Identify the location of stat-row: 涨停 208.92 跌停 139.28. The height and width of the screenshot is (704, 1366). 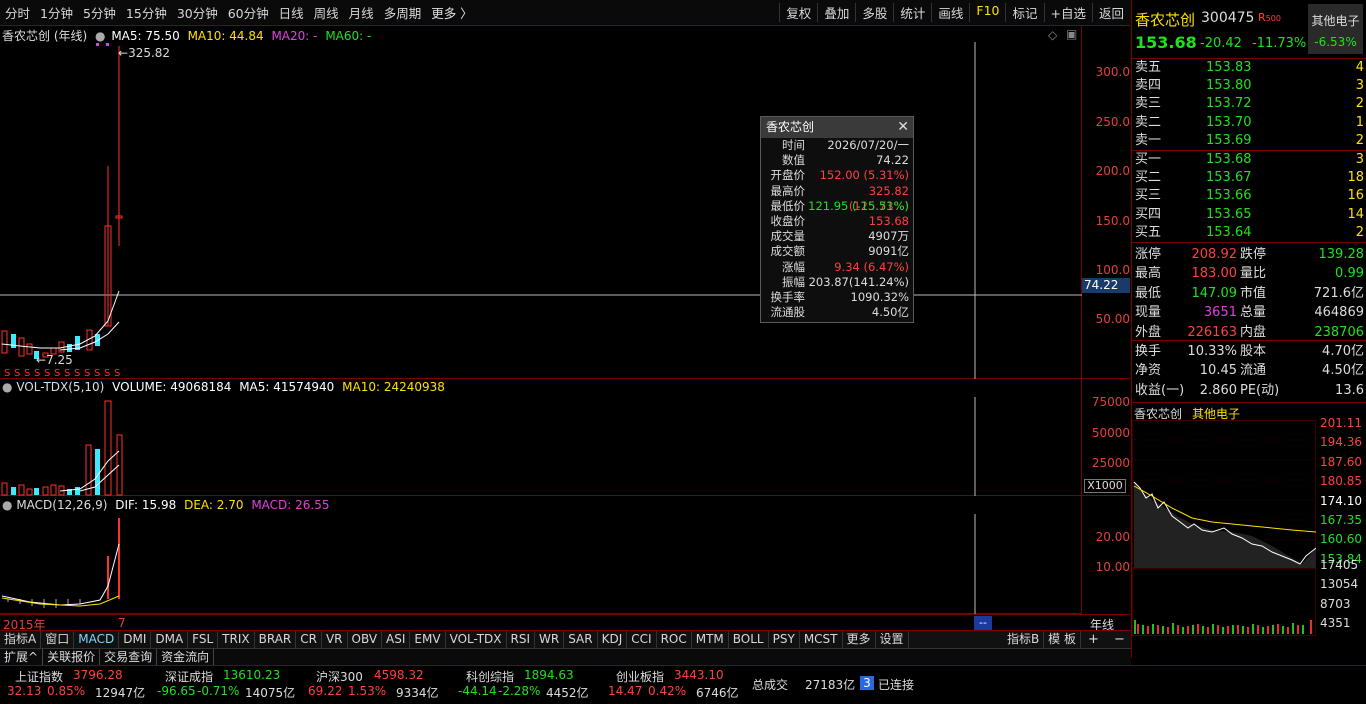
(1249, 254).